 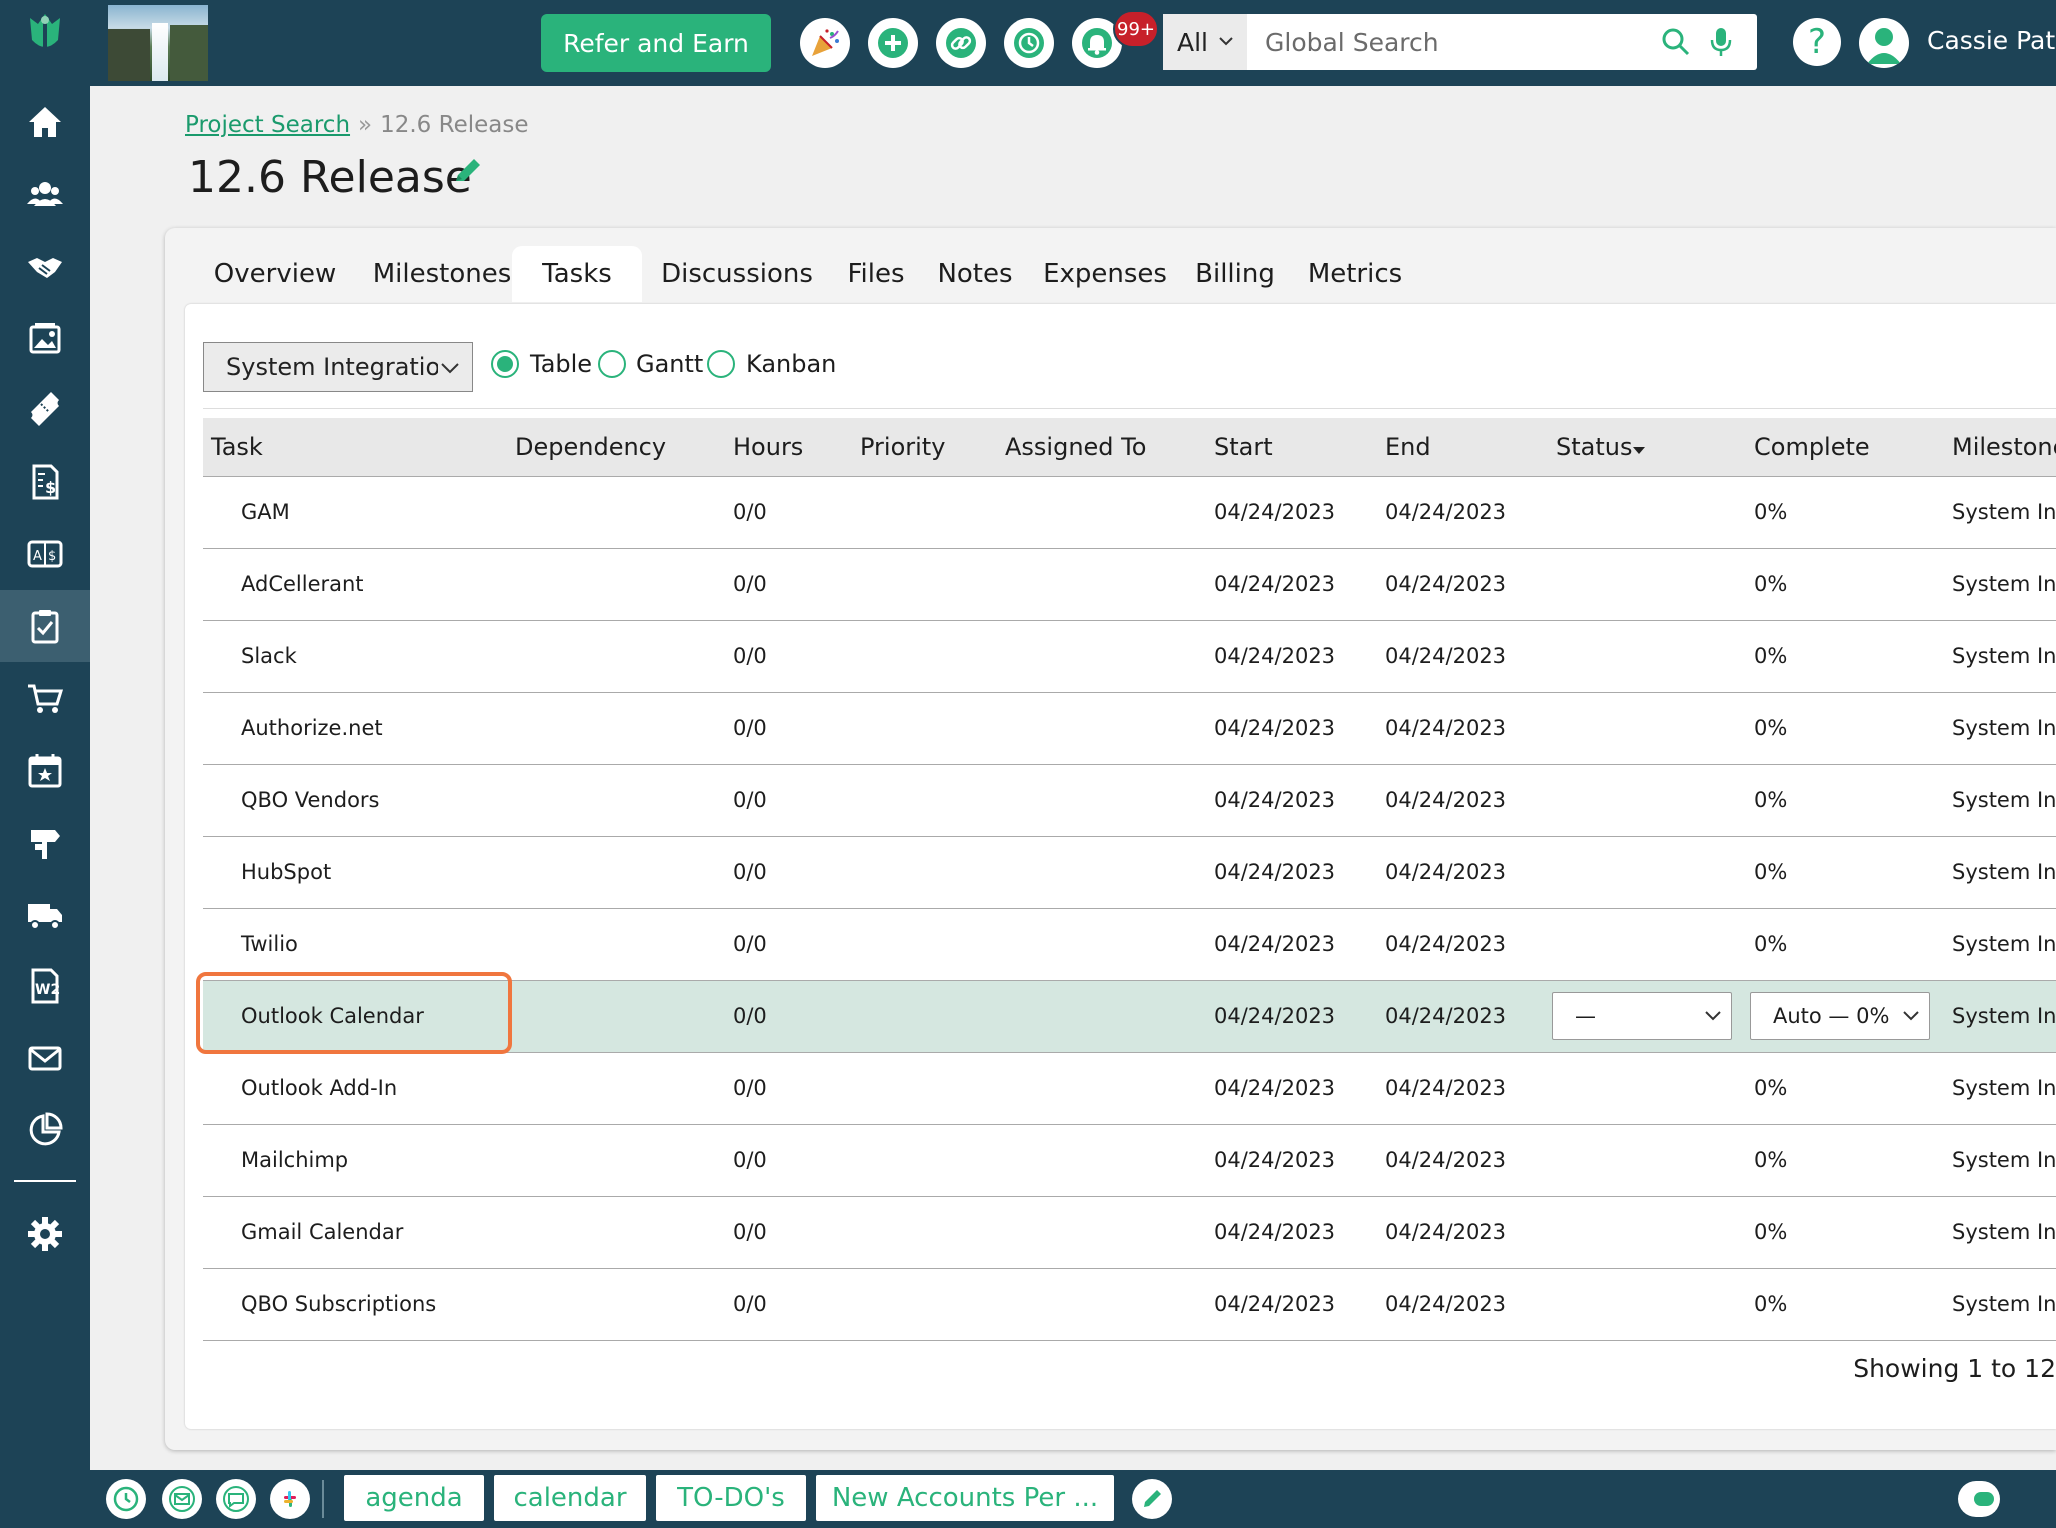 I want to click on complete-select: Auto — 0%, so click(x=1840, y=1016).